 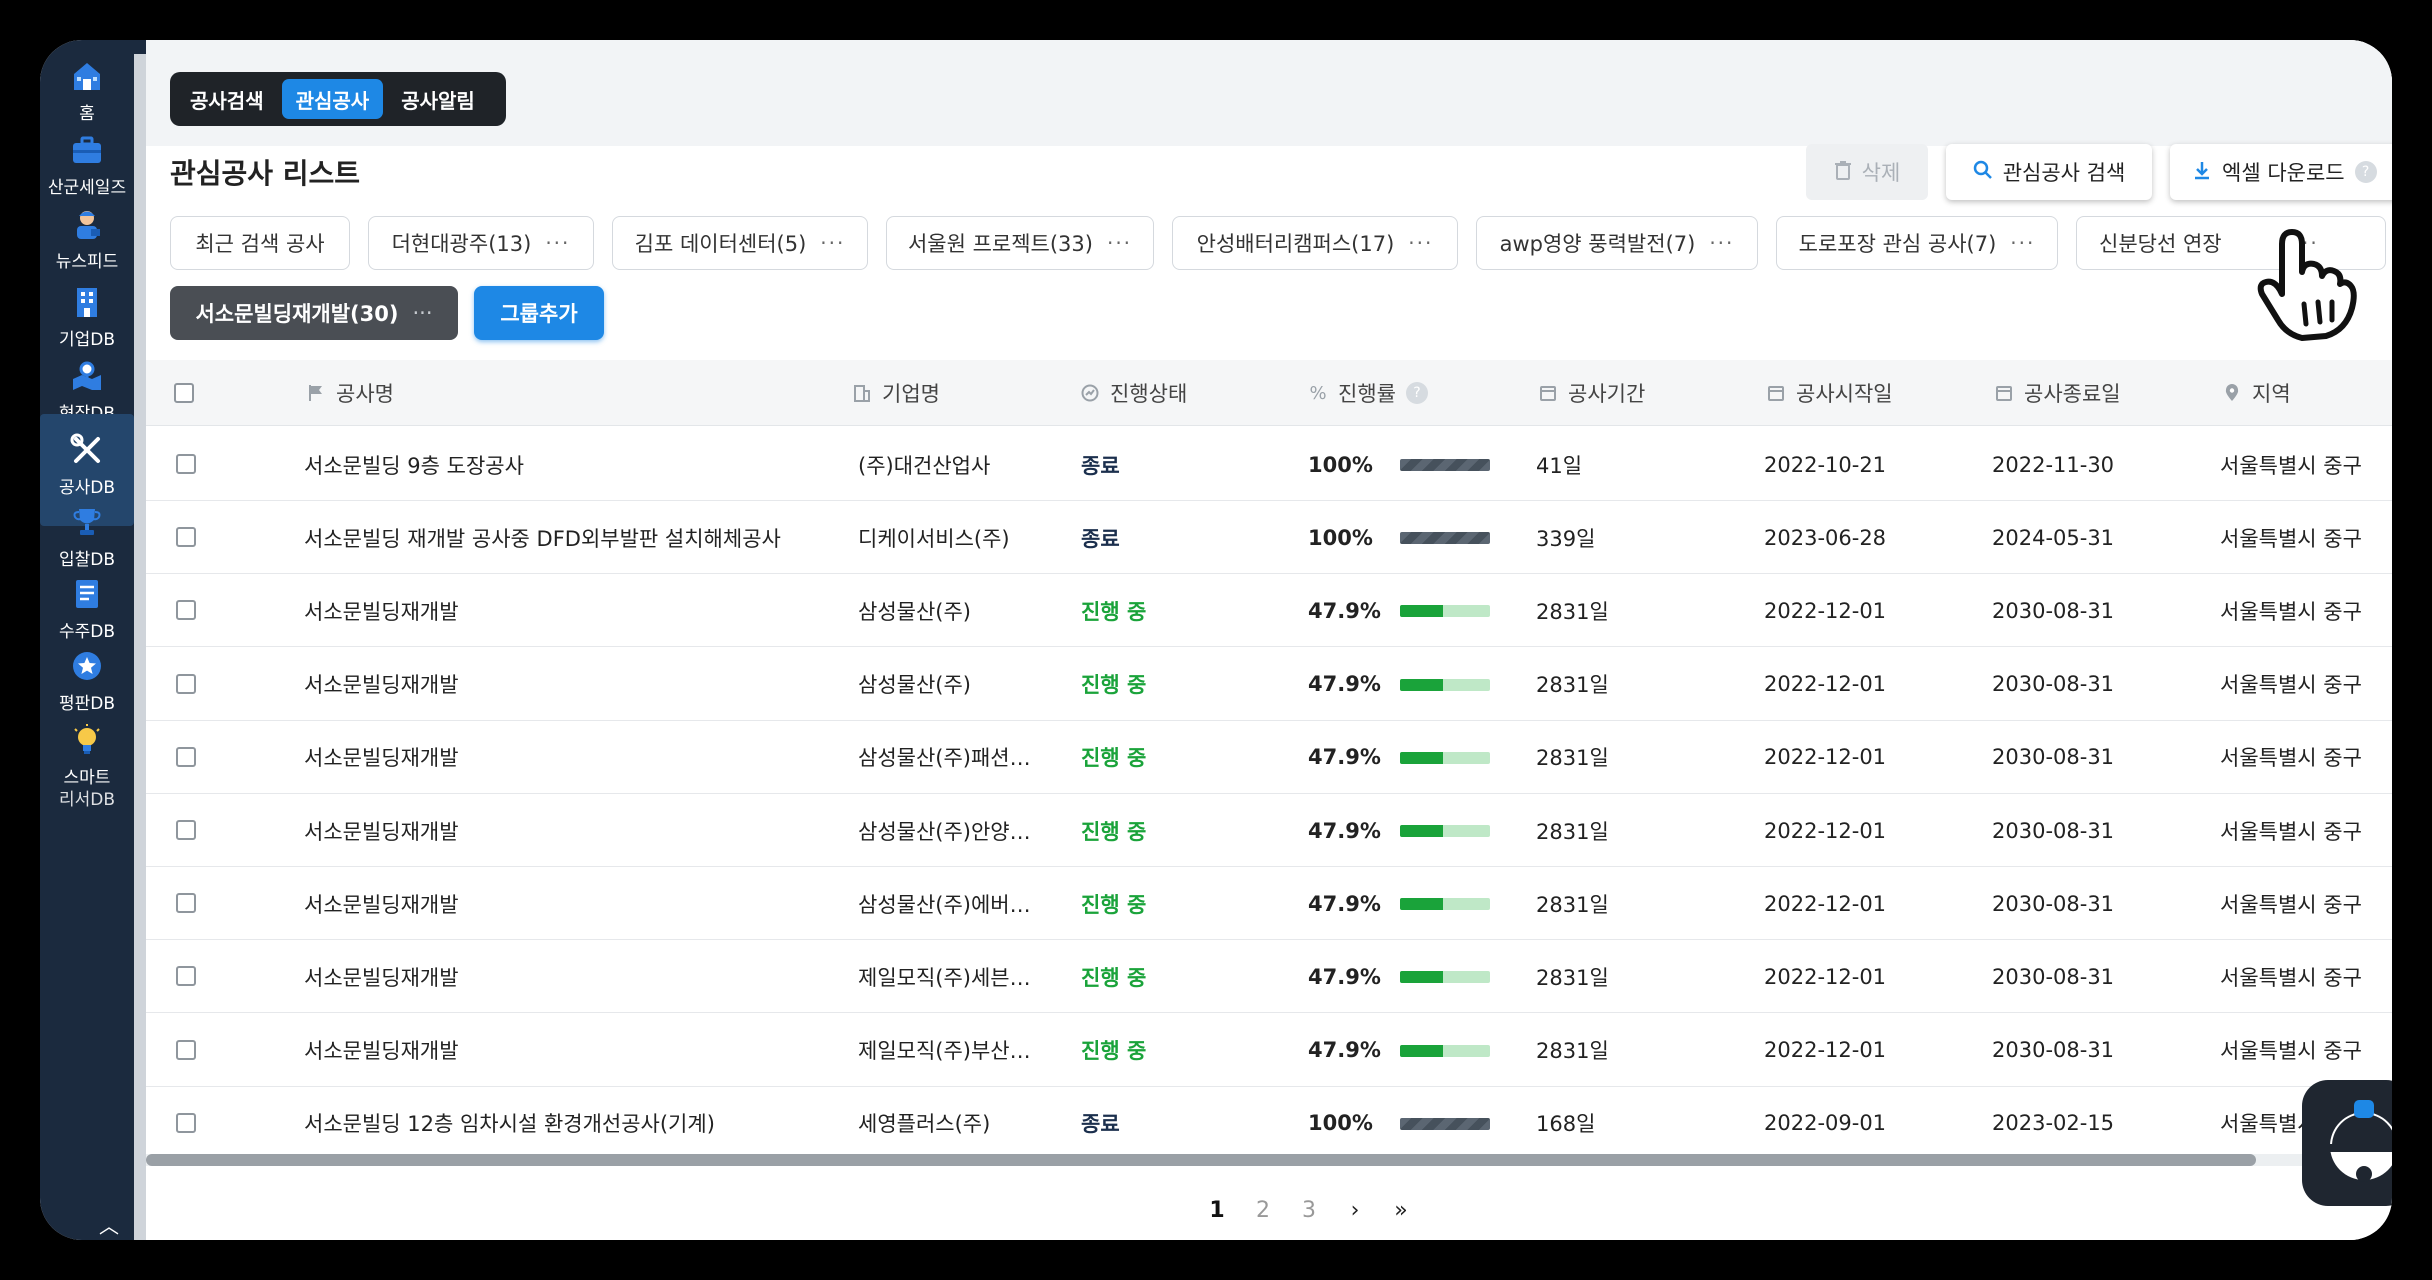 I want to click on page-button: 1, so click(x=1217, y=1210).